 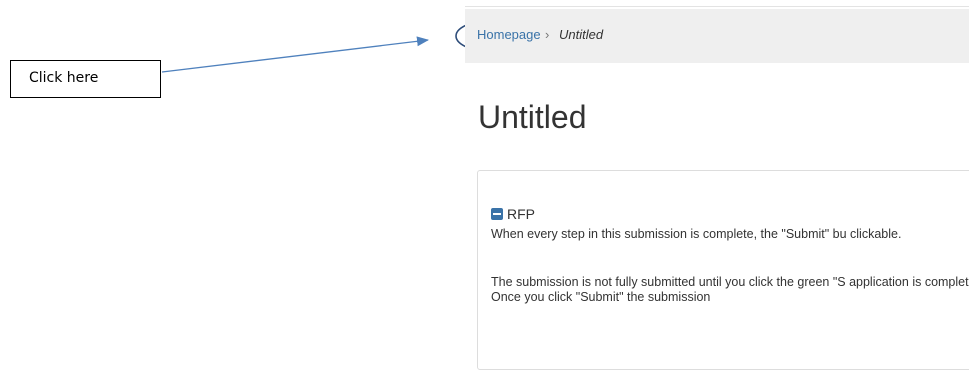 What do you see at coordinates (64, 78) in the screenshot?
I see `annotation-label: Click here` at bounding box center [64, 78].